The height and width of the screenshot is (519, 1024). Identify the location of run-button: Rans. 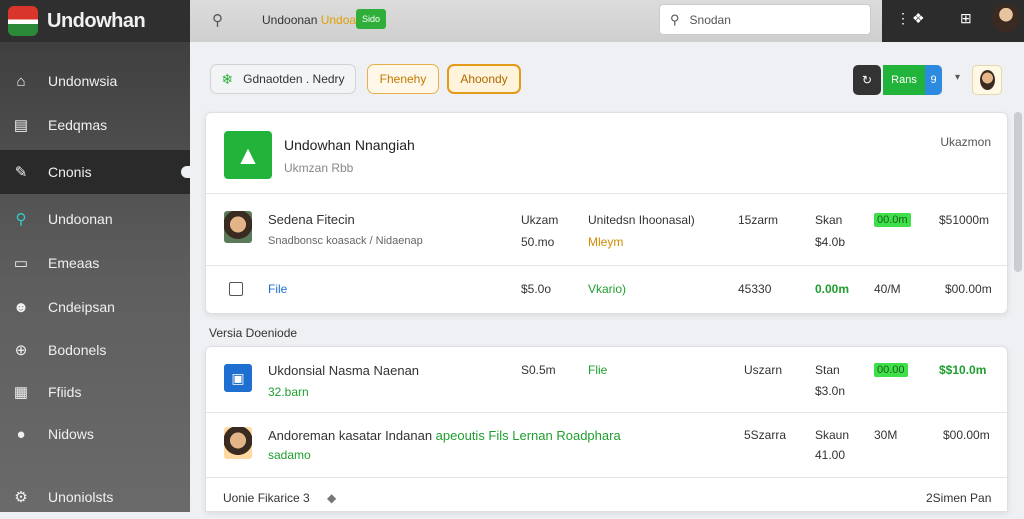
(904, 80).